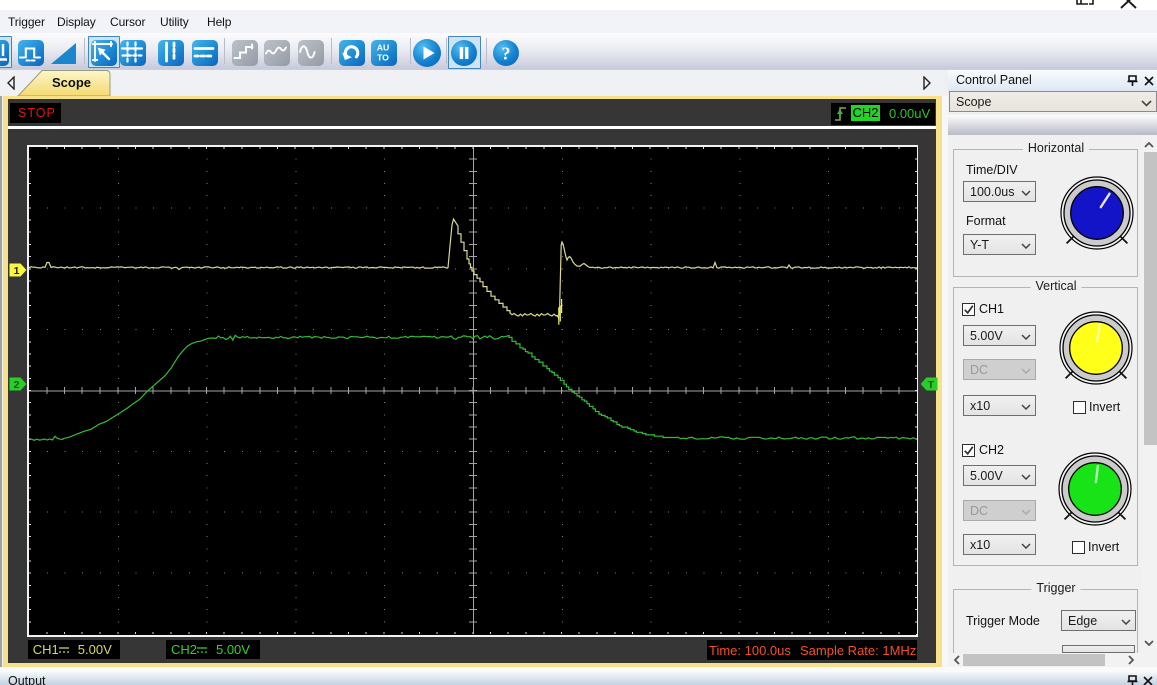  I want to click on svg-text: T, so click(930, 384).